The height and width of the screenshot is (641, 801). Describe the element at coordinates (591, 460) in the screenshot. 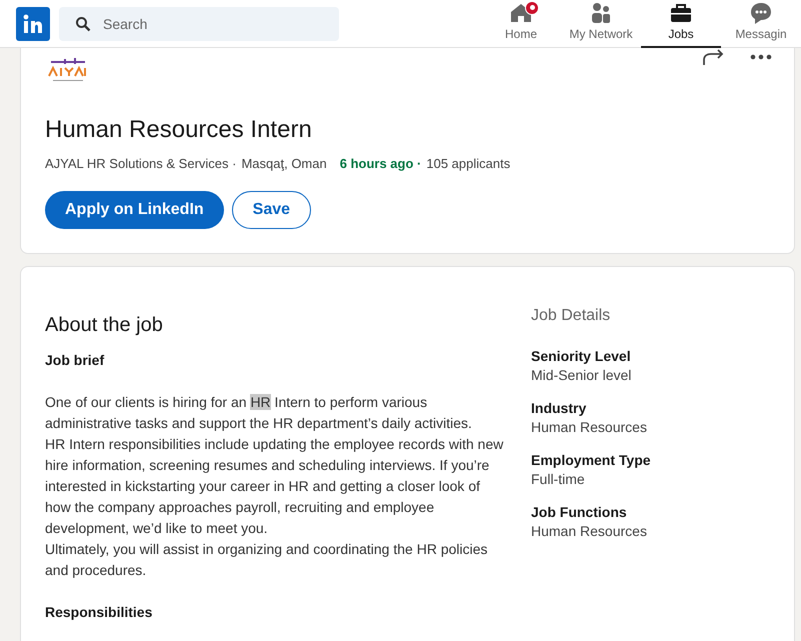

I see `detail-label: Employment Type` at that location.